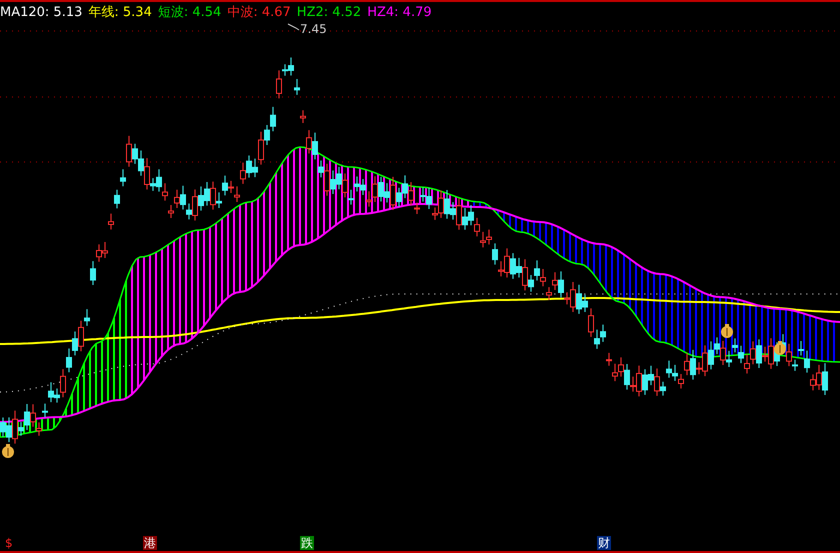  Describe the element at coordinates (604, 543) in the screenshot. I see `event-marker: 财` at that location.